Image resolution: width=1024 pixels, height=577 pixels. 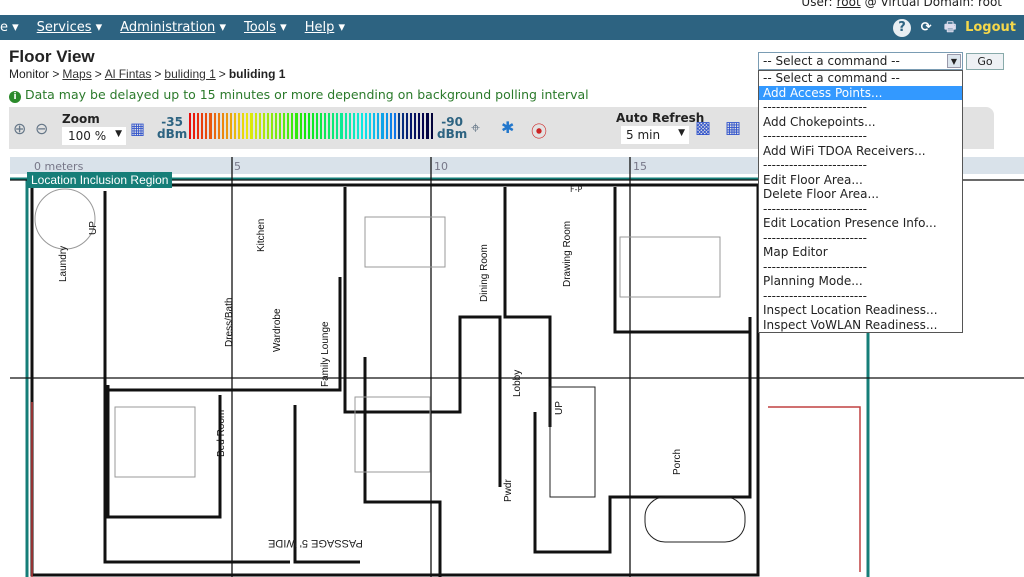 I want to click on passage-label: PASSAGE 5' WIDE, so click(x=315, y=543).